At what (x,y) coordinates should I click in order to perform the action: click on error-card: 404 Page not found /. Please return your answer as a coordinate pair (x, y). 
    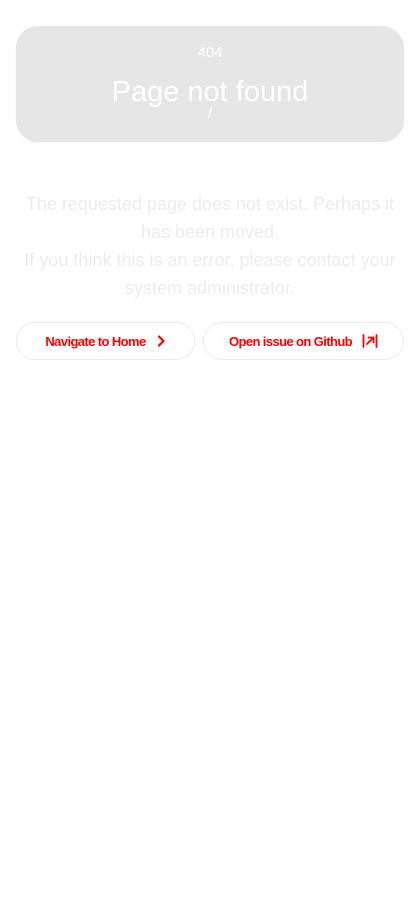
    Looking at the image, I should click on (210, 84).